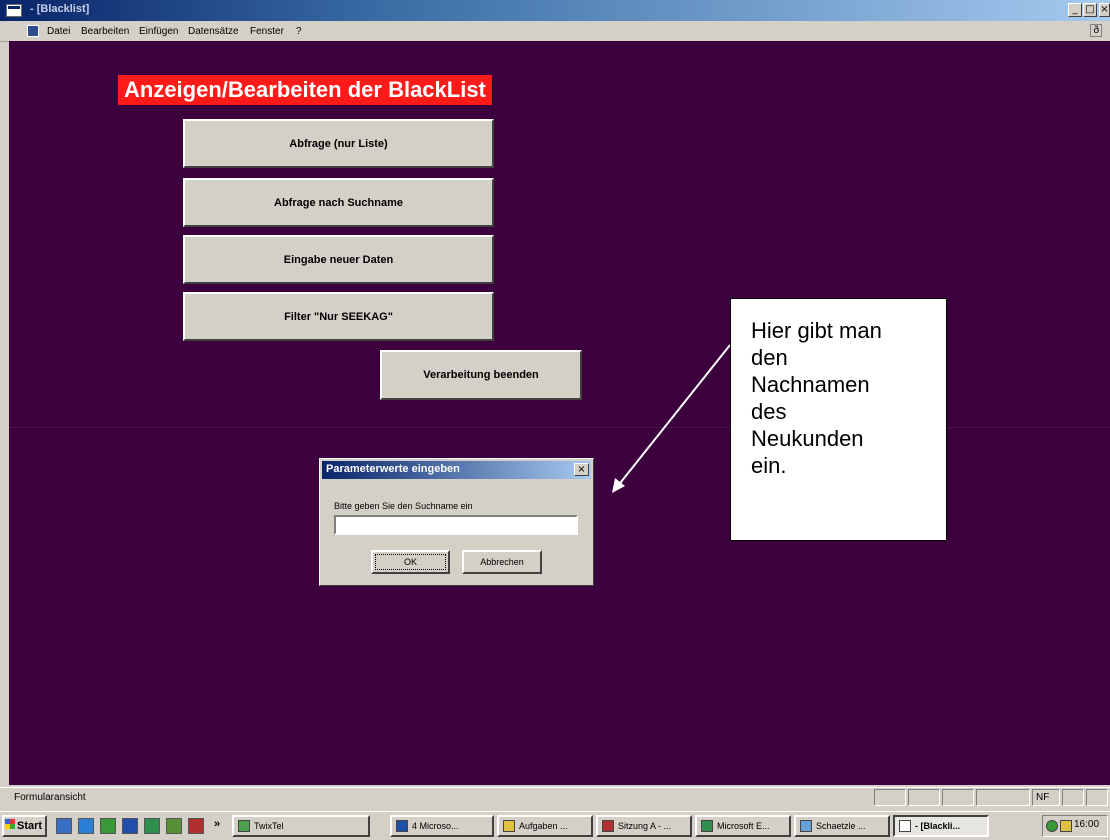  What do you see at coordinates (213, 31) in the screenshot?
I see `menu-datensaetze: Datensätze` at bounding box center [213, 31].